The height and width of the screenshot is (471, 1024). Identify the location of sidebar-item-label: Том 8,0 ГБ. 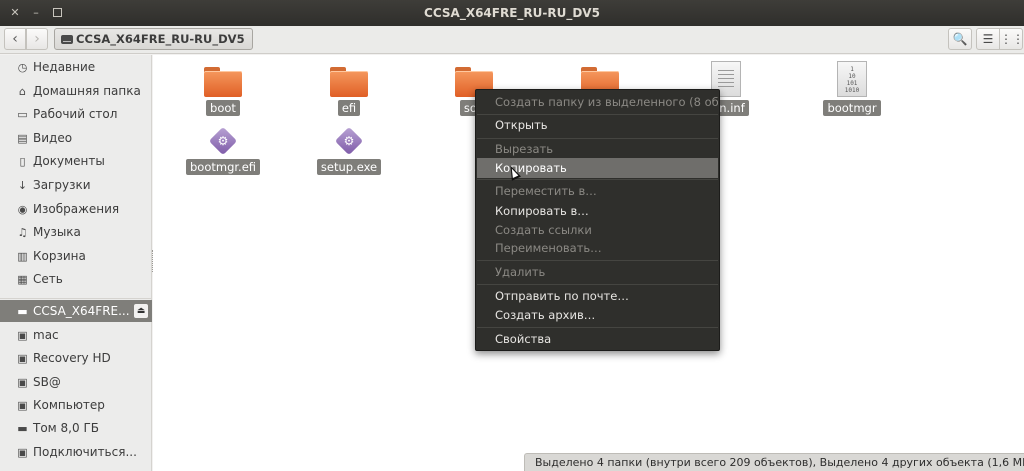
(66, 428).